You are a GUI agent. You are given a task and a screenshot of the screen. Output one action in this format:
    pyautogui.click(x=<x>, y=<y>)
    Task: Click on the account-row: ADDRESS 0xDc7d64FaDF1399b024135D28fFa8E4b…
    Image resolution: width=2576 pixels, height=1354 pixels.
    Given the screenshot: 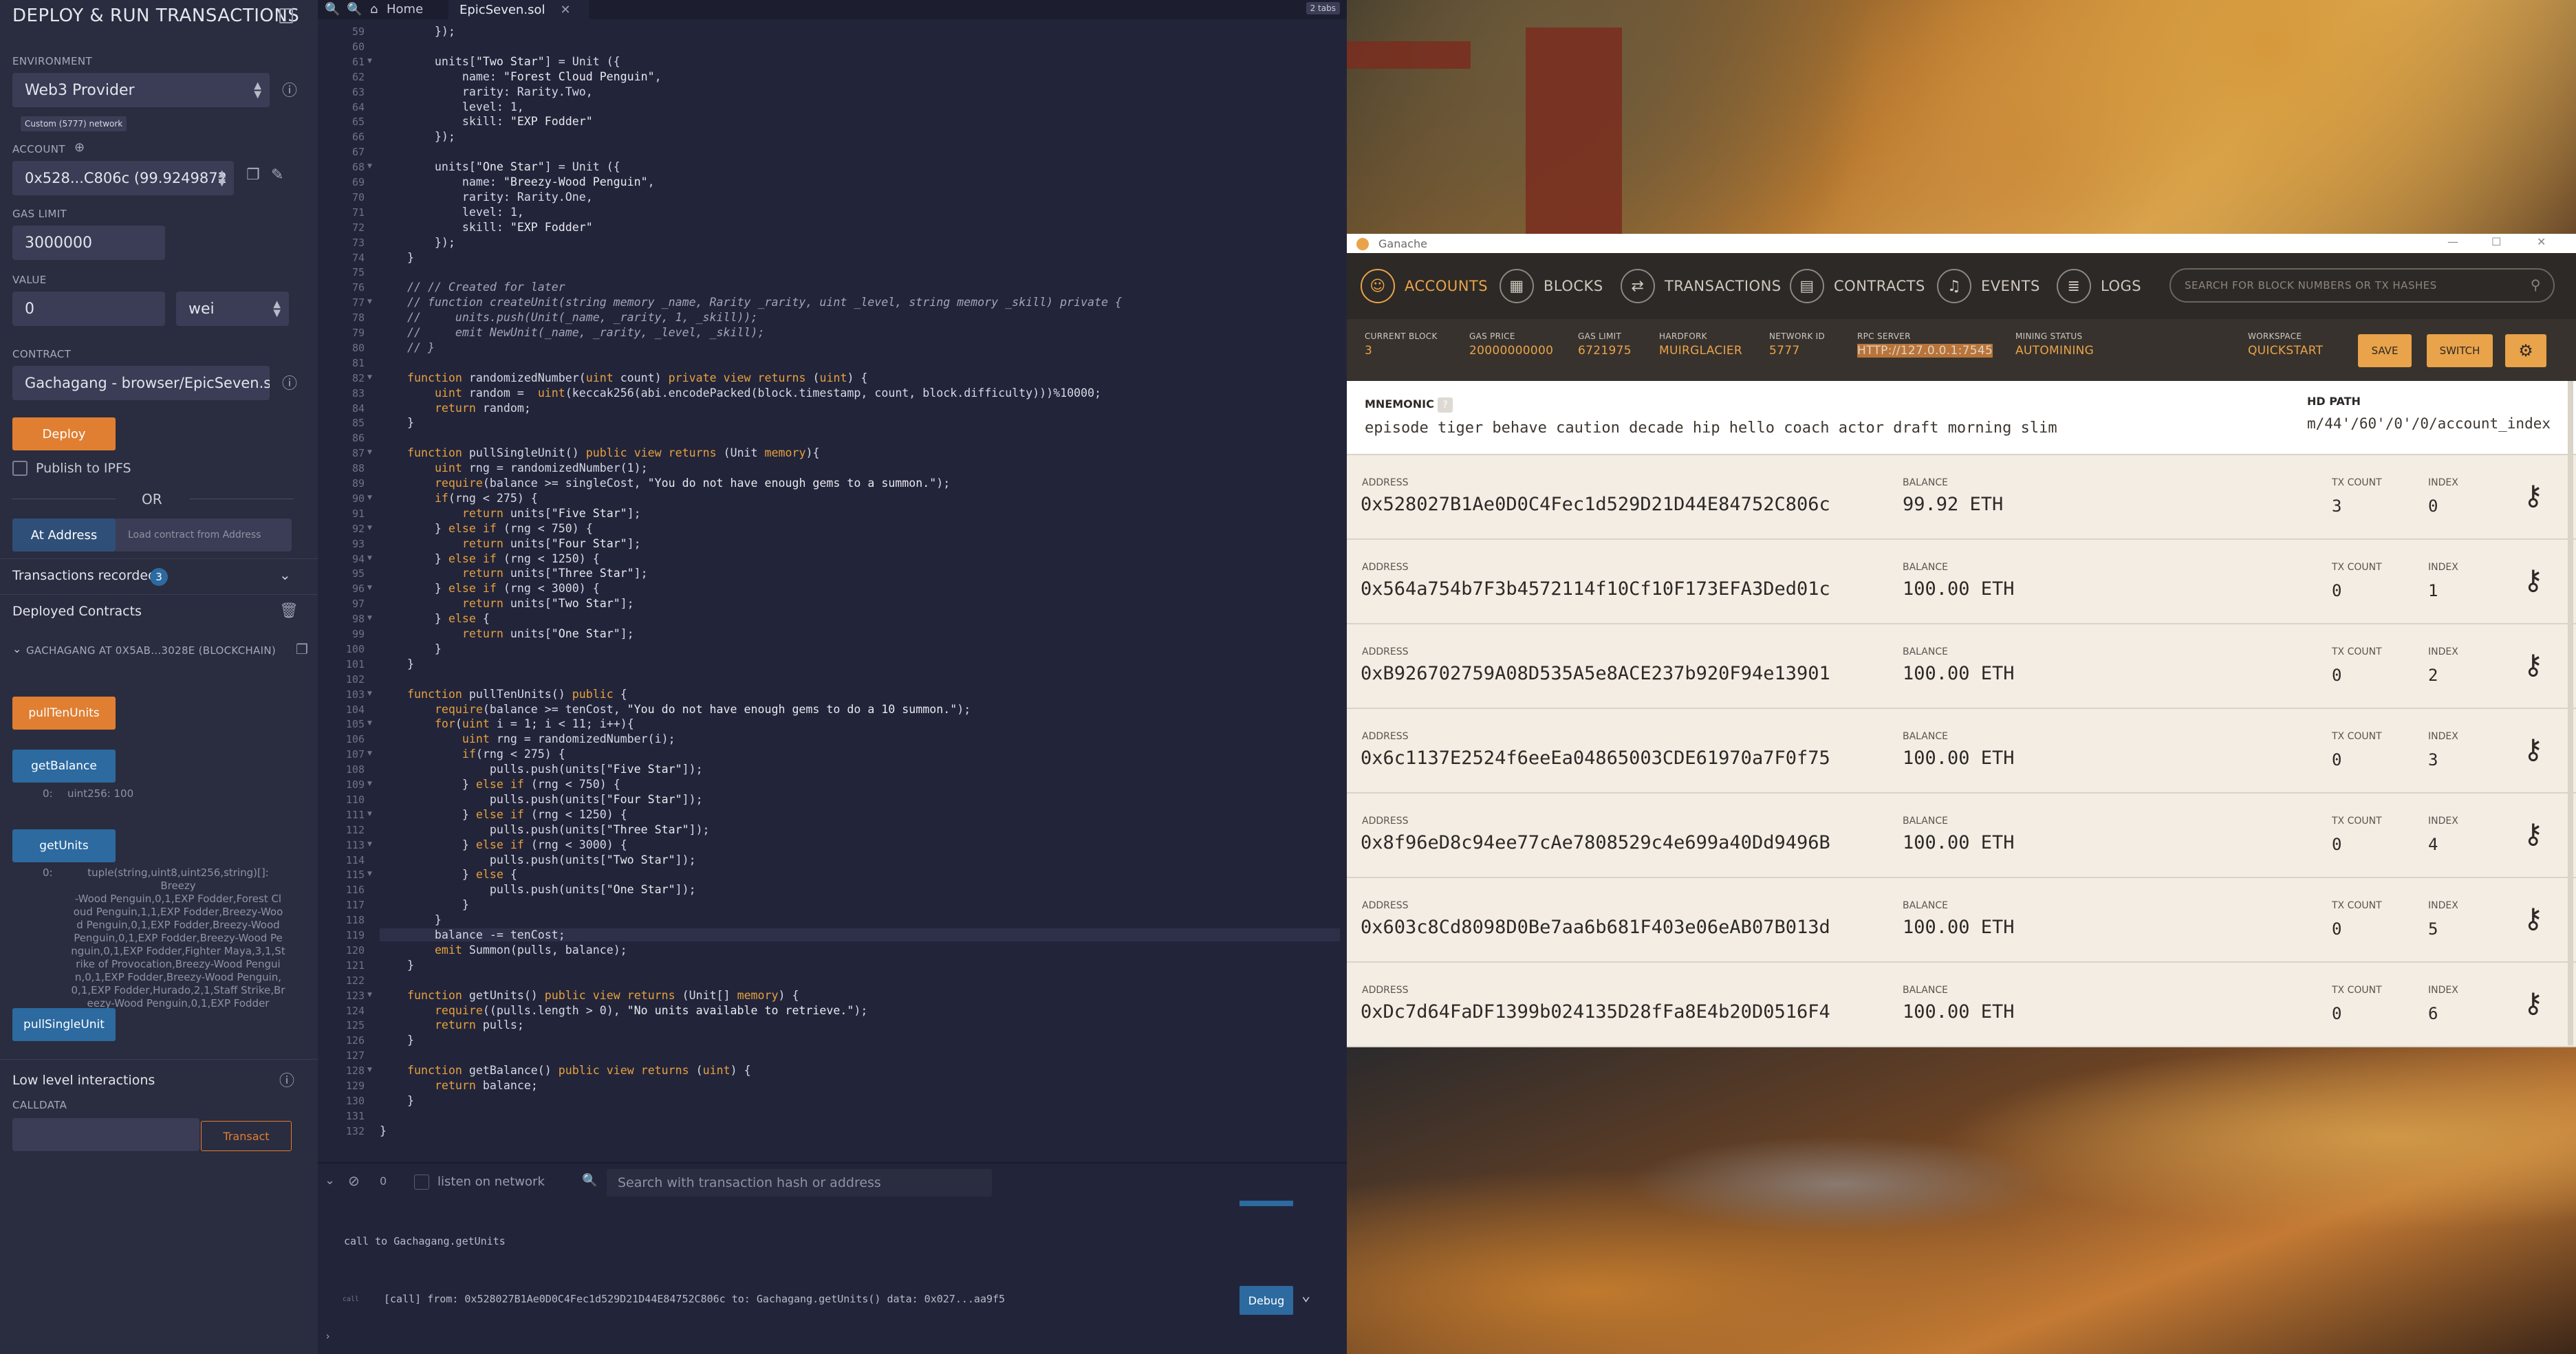 What is the action you would take?
    pyautogui.click(x=1961, y=1005)
    